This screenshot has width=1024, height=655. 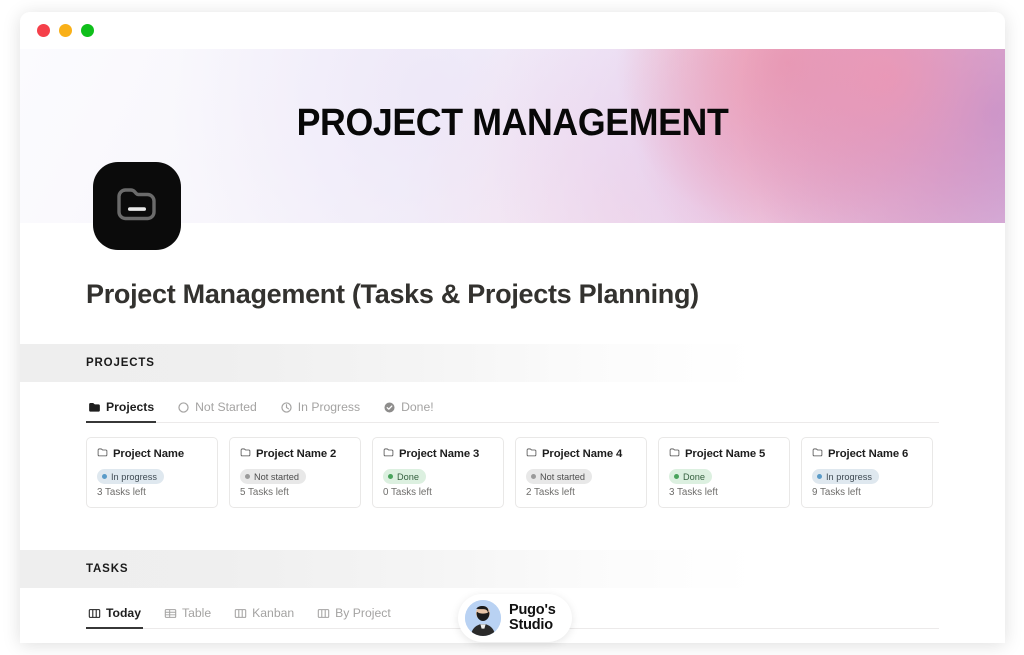 I want to click on tasks-left-label: 5 Tasks left, so click(x=264, y=492).